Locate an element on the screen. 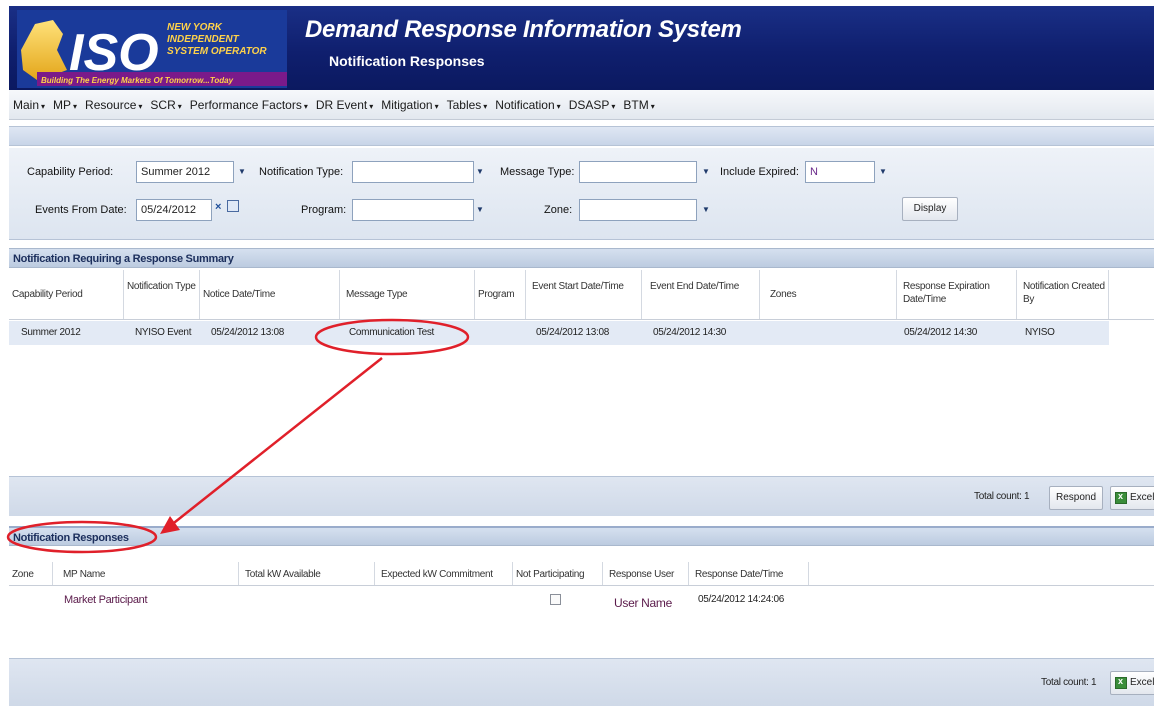 The image size is (1154, 706). responses-table-body is located at coordinates (581, 634).